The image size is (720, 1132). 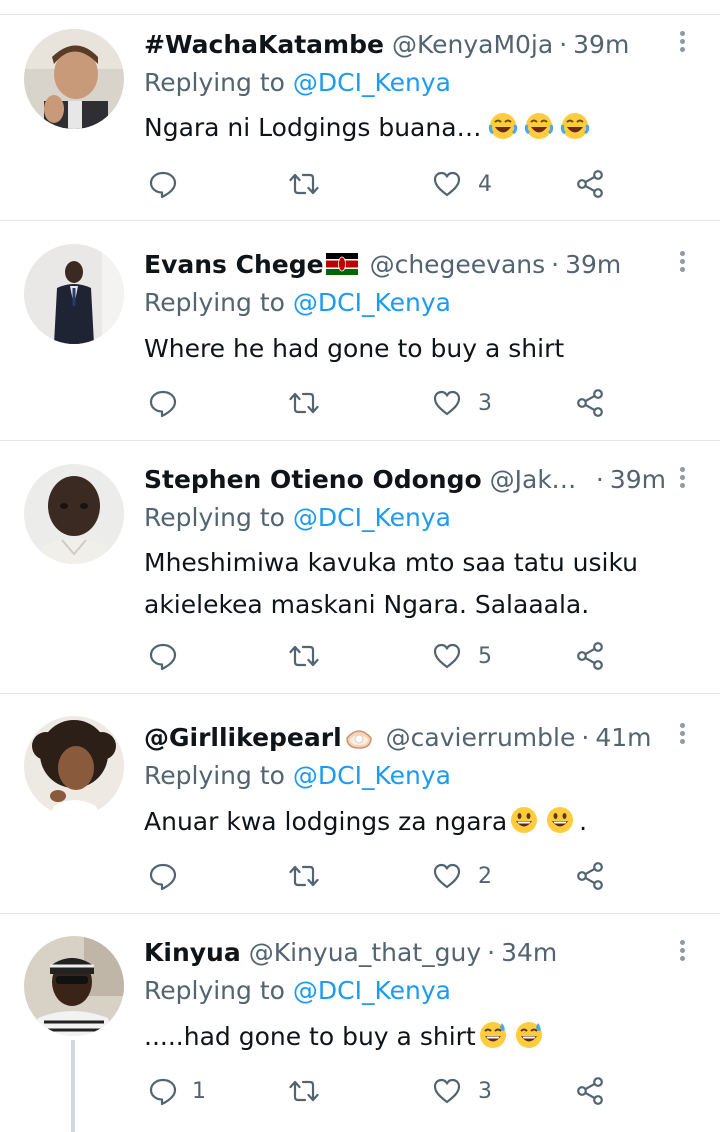 What do you see at coordinates (412, 349) in the screenshot?
I see `tweet-text: Where he had gone to buy a shirt` at bounding box center [412, 349].